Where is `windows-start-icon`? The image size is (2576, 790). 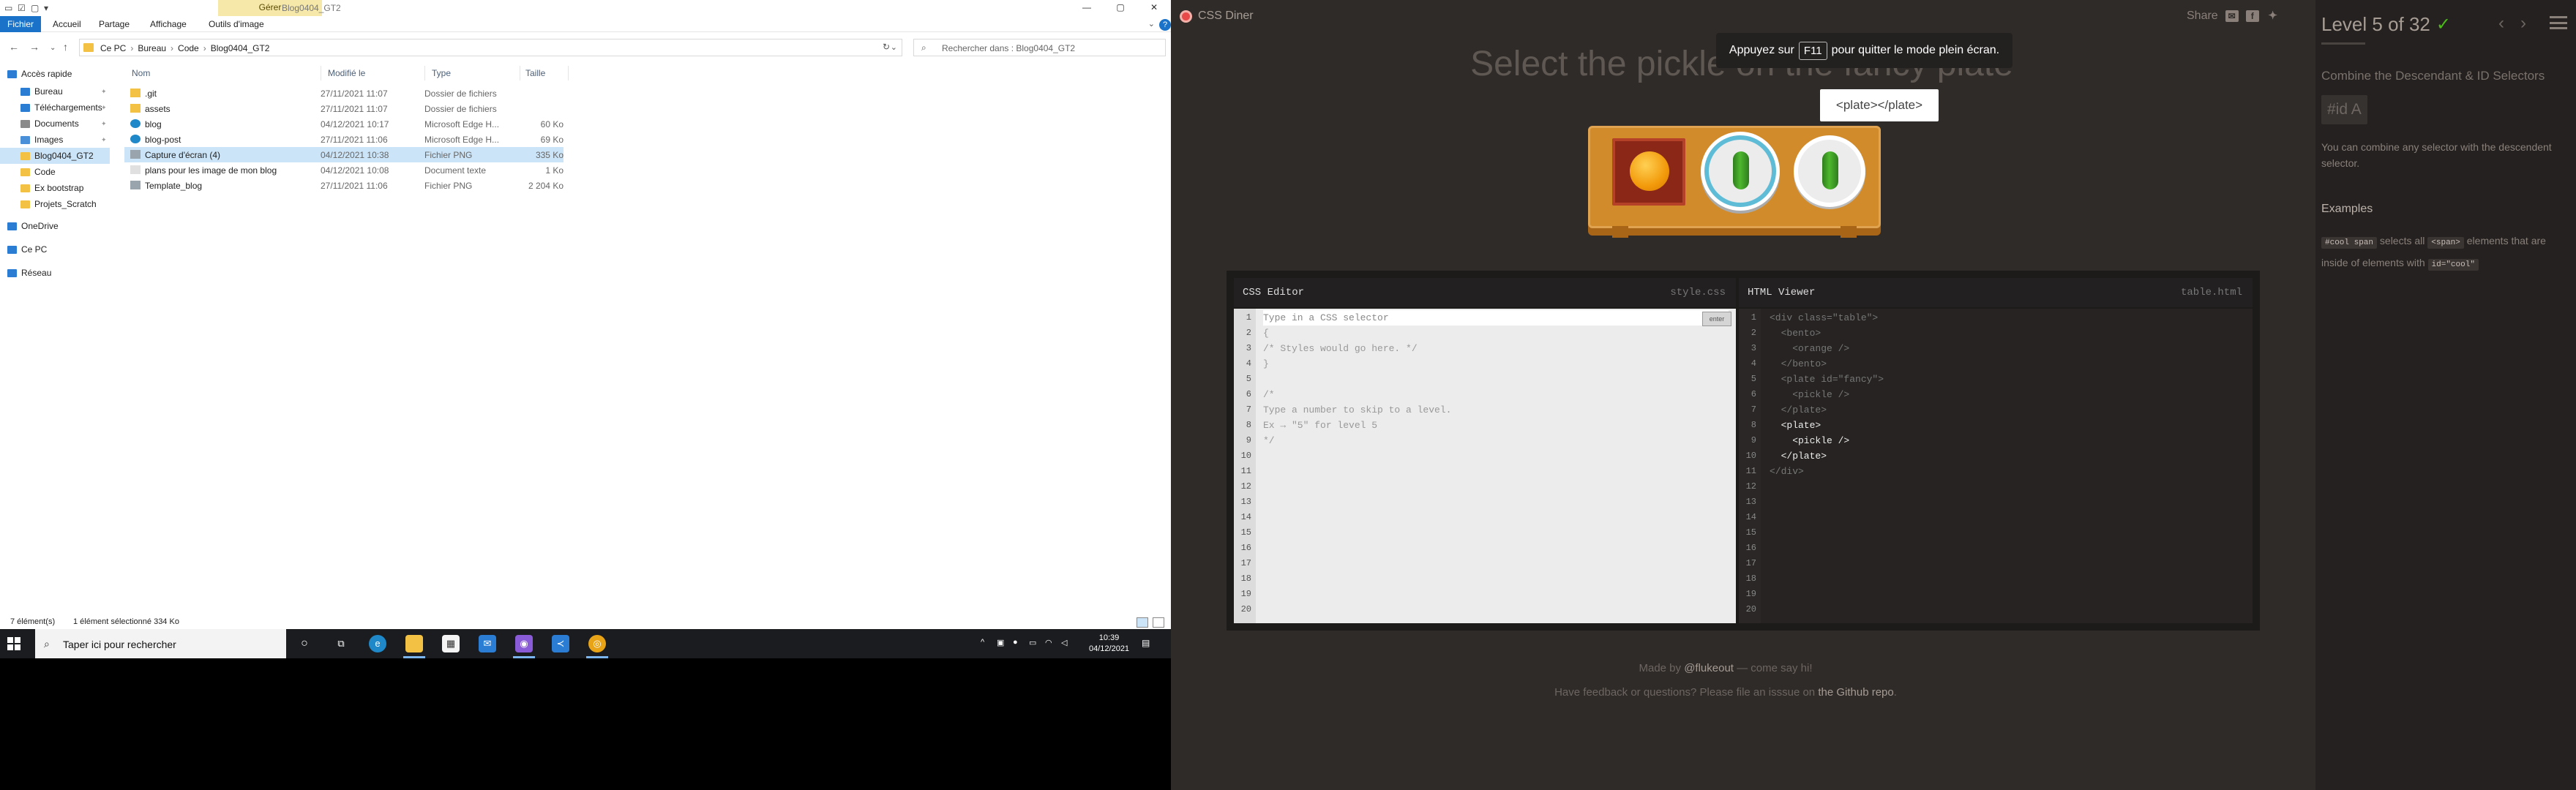 windows-start-icon is located at coordinates (13, 643).